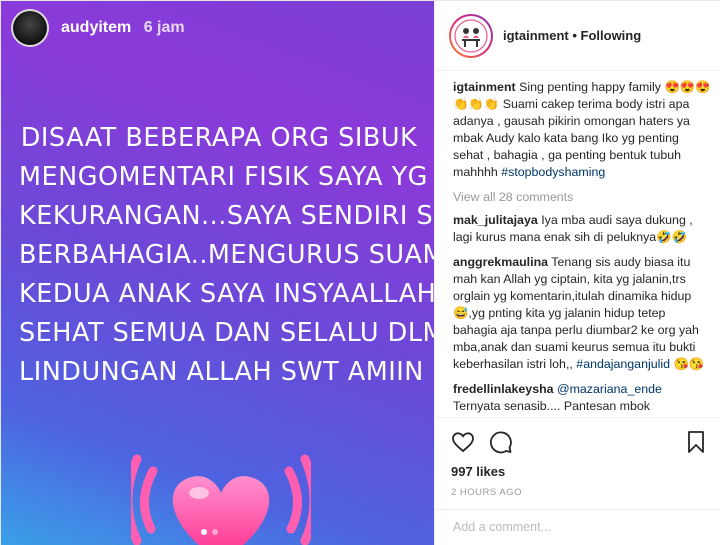  I want to click on igtainment-logo-icon, so click(471, 35).